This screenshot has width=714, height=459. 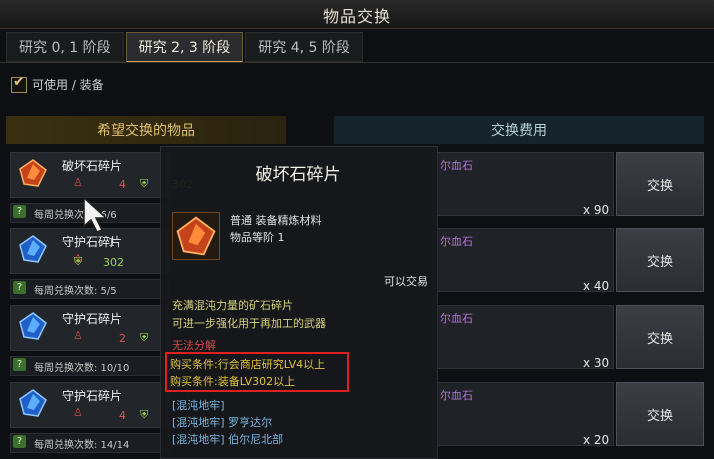 What do you see at coordinates (75, 291) in the screenshot?
I see `weekly-limit: 每周兑换次数: 5/5` at bounding box center [75, 291].